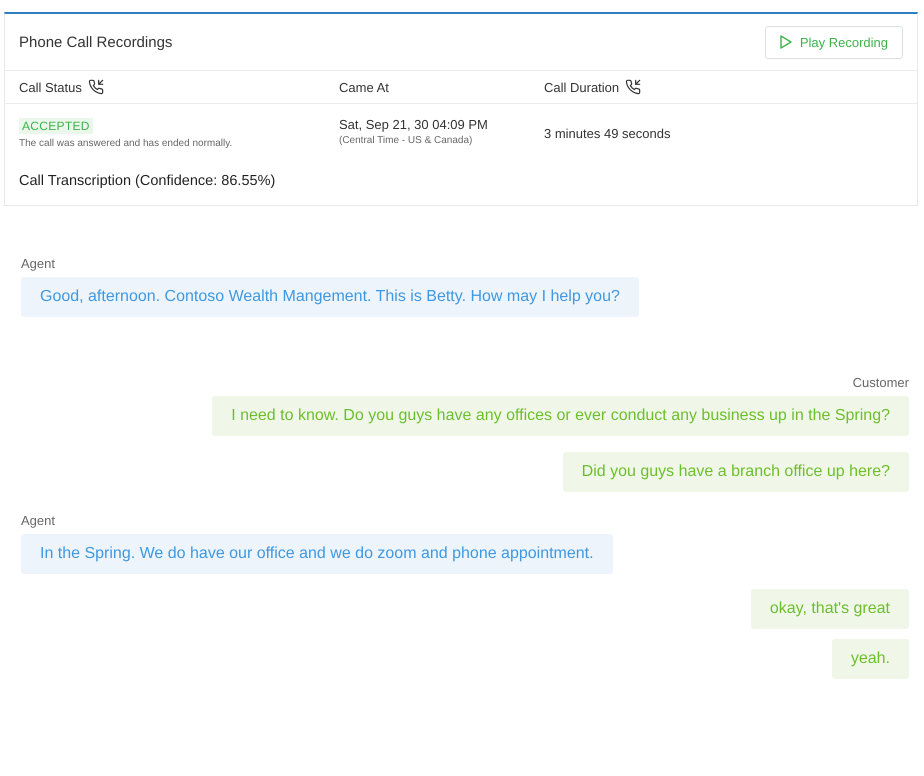  Describe the element at coordinates (870, 659) in the screenshot. I see `message-bubble: yeah.` at that location.